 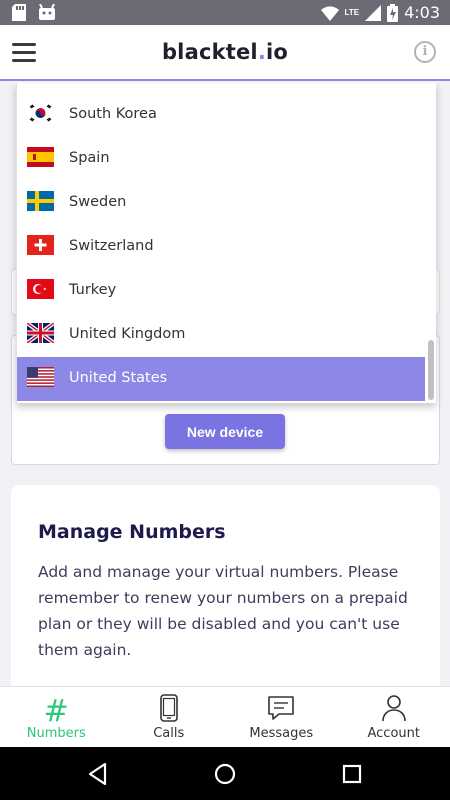 I want to click on info-icon: i, so click(x=425, y=52).